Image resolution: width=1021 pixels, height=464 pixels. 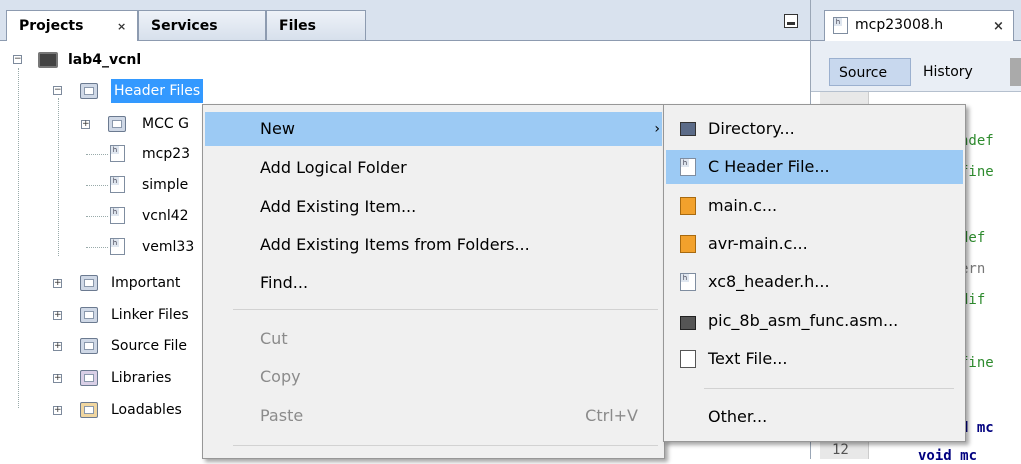 I want to click on tab-projects-label: Projects, so click(x=51, y=26).